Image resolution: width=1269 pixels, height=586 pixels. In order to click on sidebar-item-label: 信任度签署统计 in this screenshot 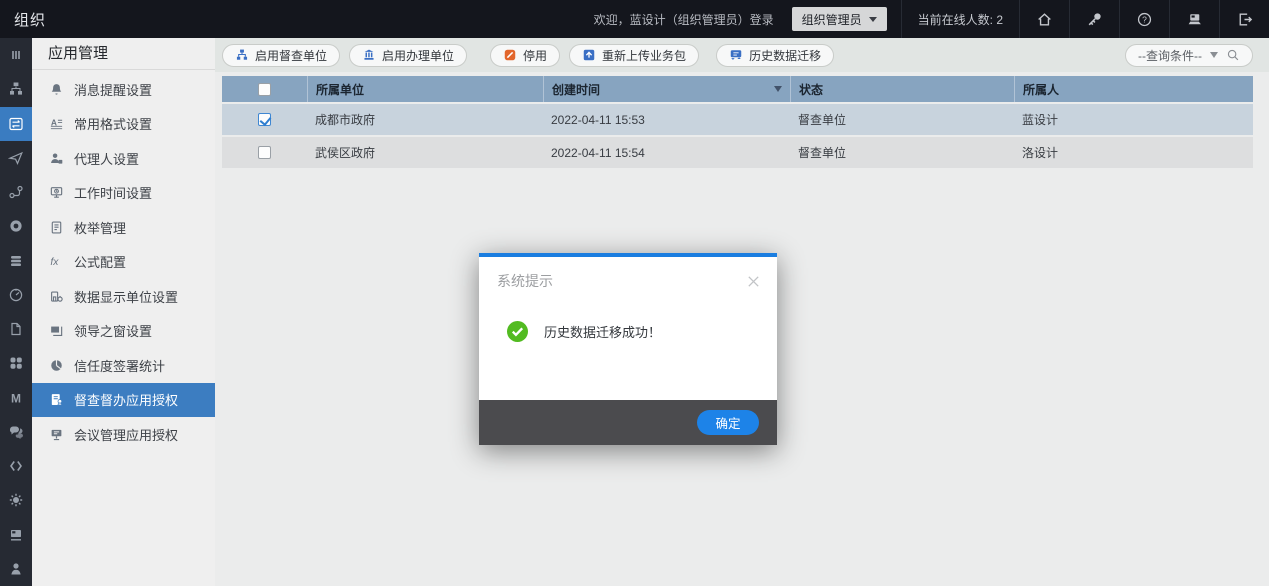, I will do `click(120, 366)`.